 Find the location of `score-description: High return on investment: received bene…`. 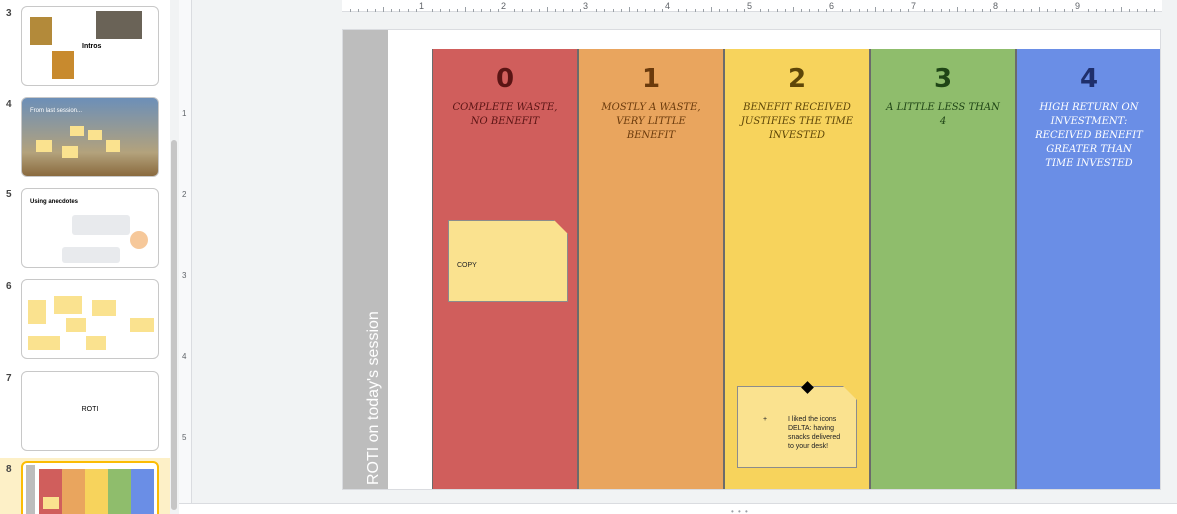

score-description: High return on investment: received bene… is located at coordinates (1089, 135).